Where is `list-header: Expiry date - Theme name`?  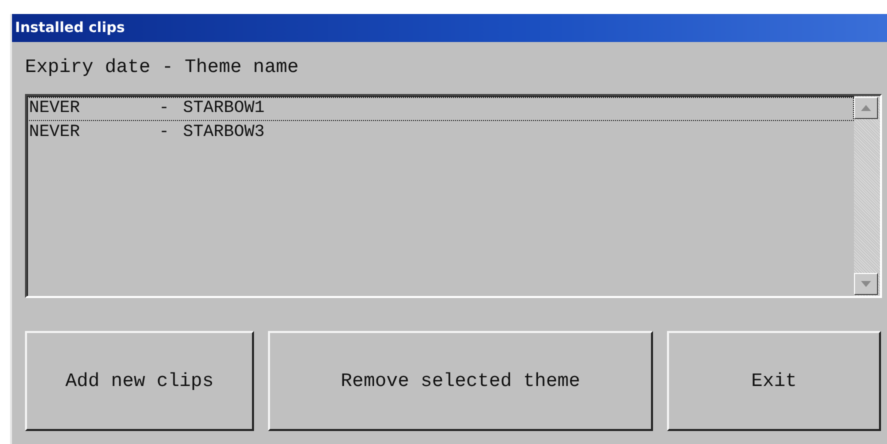 list-header: Expiry date - Theme name is located at coordinates (162, 68).